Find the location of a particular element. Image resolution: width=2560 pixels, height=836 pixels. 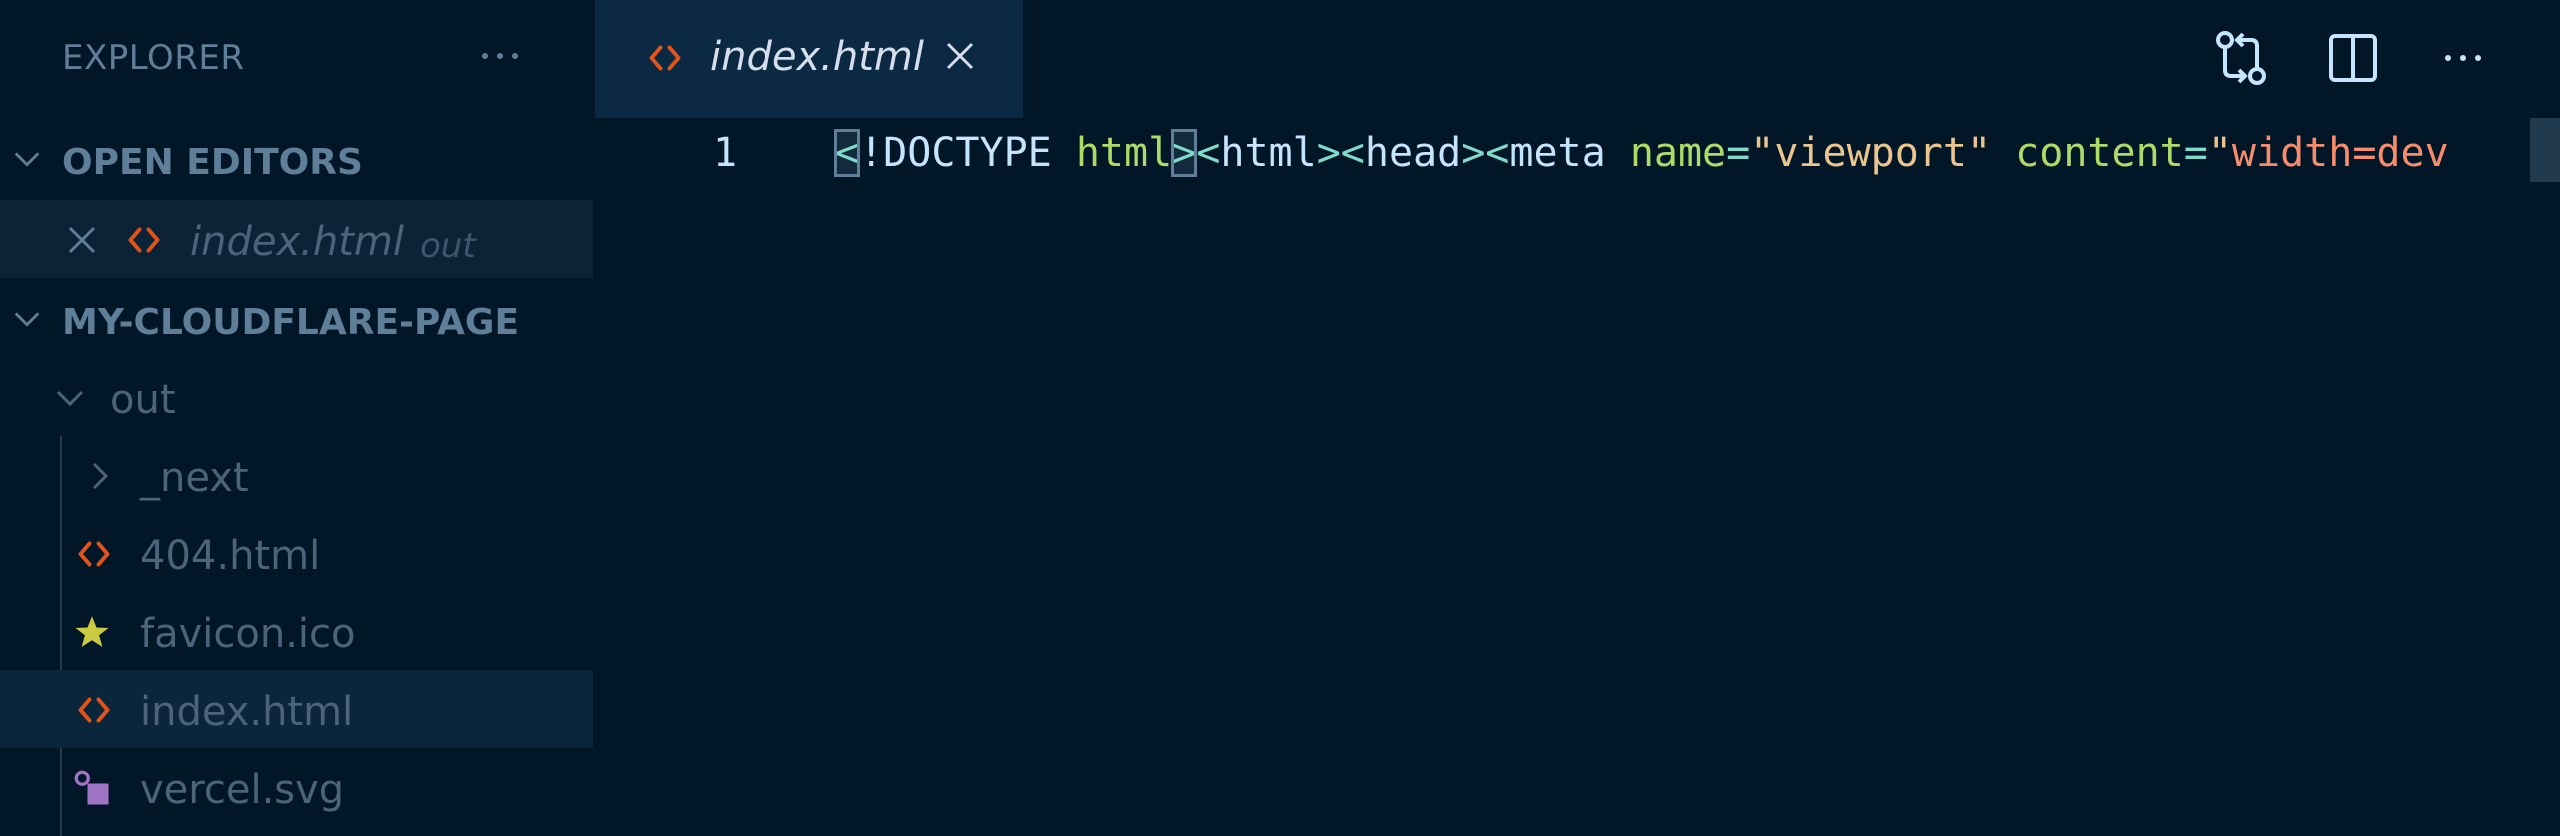

tree-item-index-html: index.html is located at coordinates (296, 709).